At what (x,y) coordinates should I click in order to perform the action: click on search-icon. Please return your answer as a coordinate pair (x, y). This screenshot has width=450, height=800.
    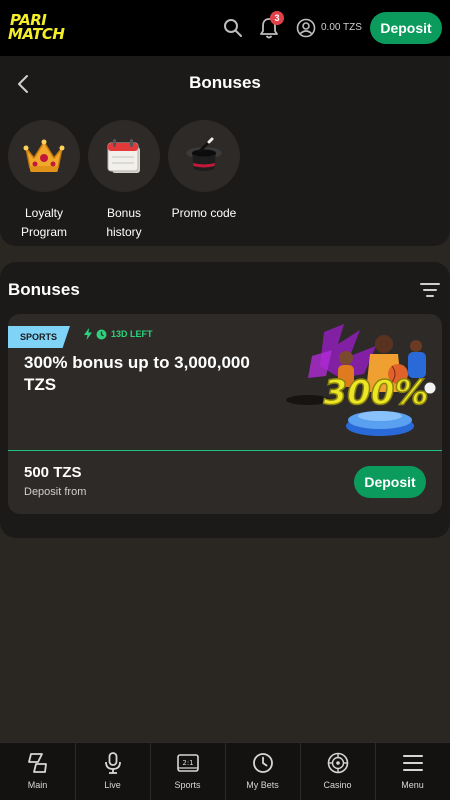
    Looking at the image, I should click on (233, 28).